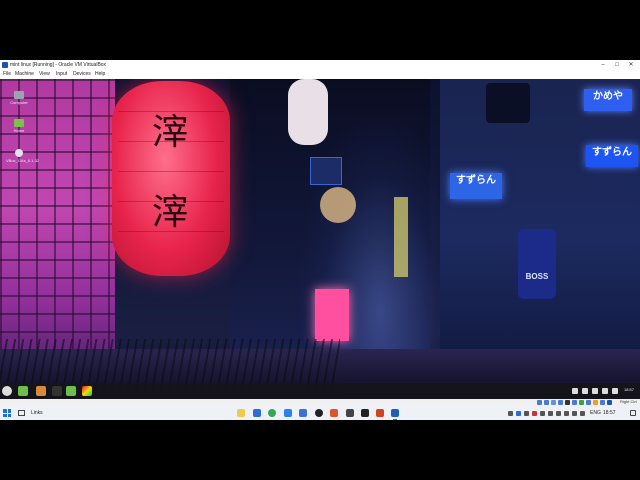 The width and height of the screenshot is (640, 480). I want to click on desktop-icon-home: Home, so click(19, 126).